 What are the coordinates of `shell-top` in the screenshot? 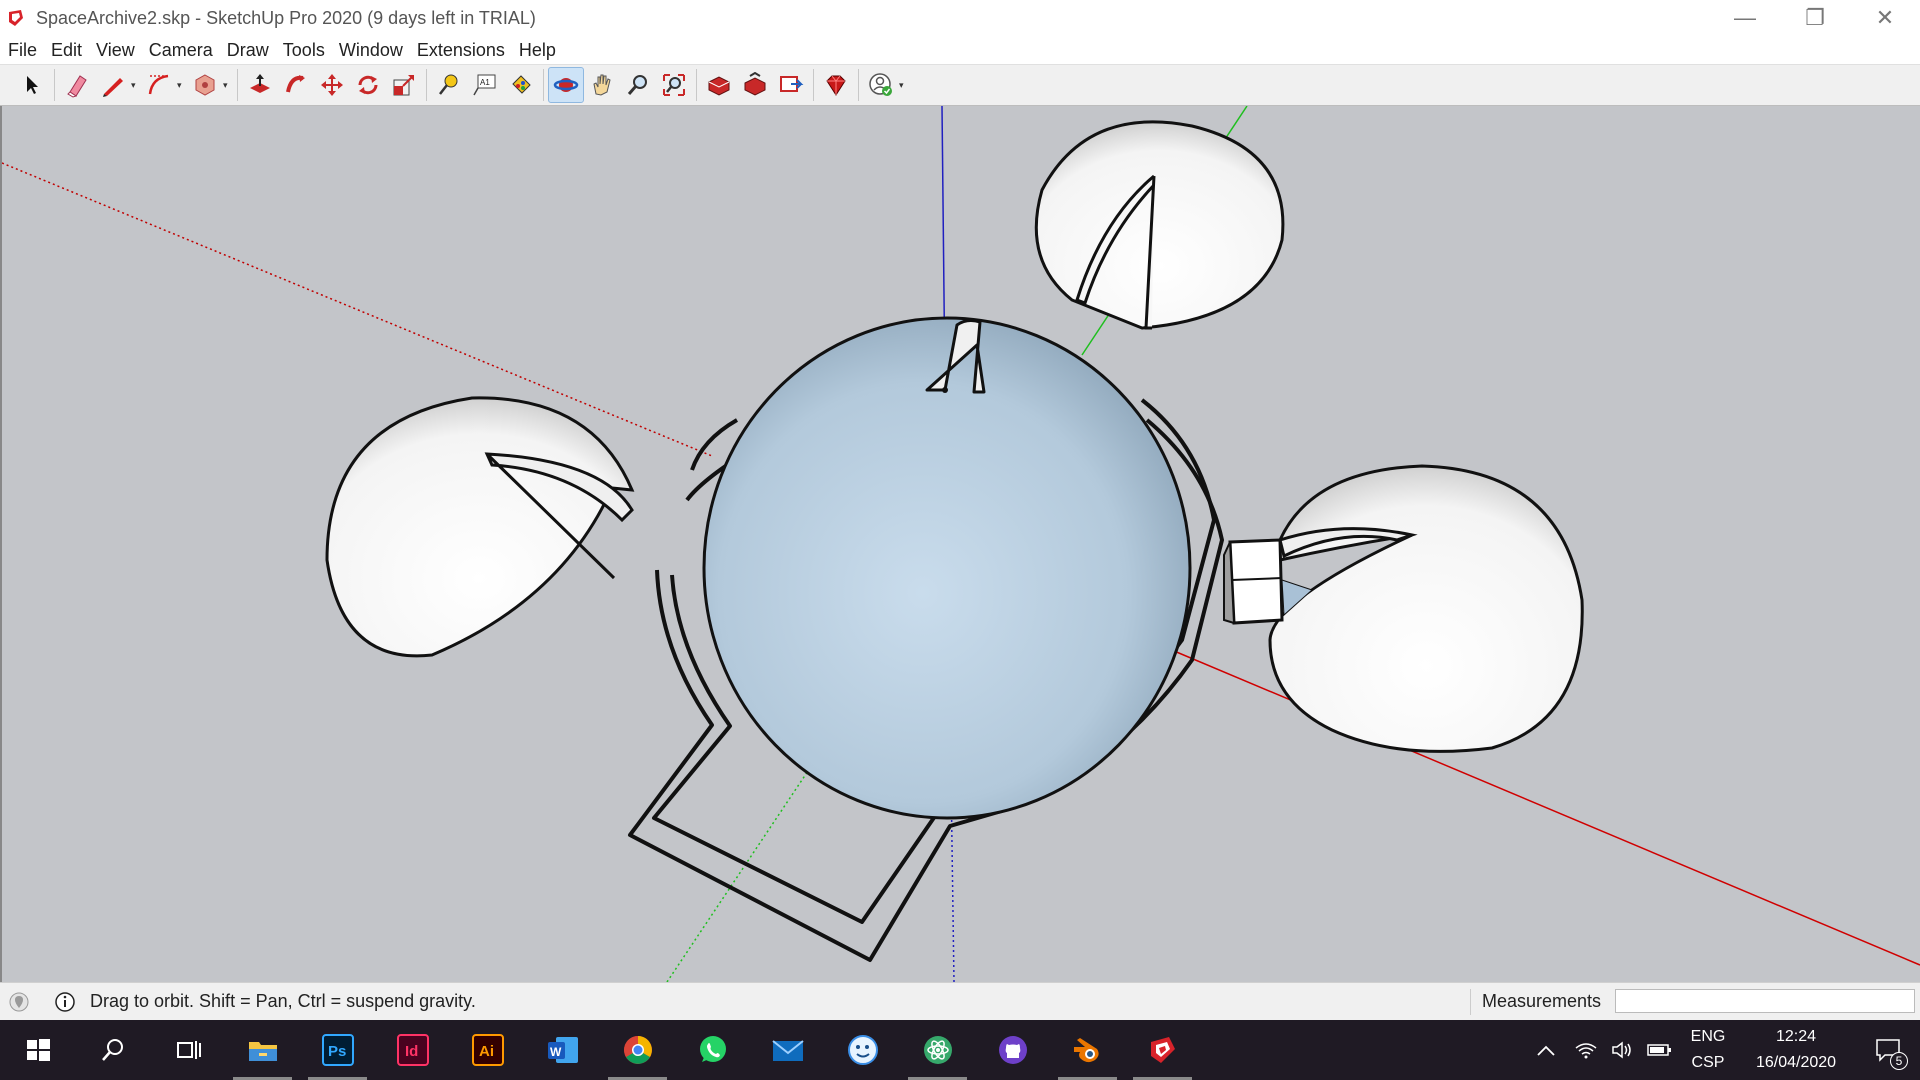 It's located at (1159, 225).